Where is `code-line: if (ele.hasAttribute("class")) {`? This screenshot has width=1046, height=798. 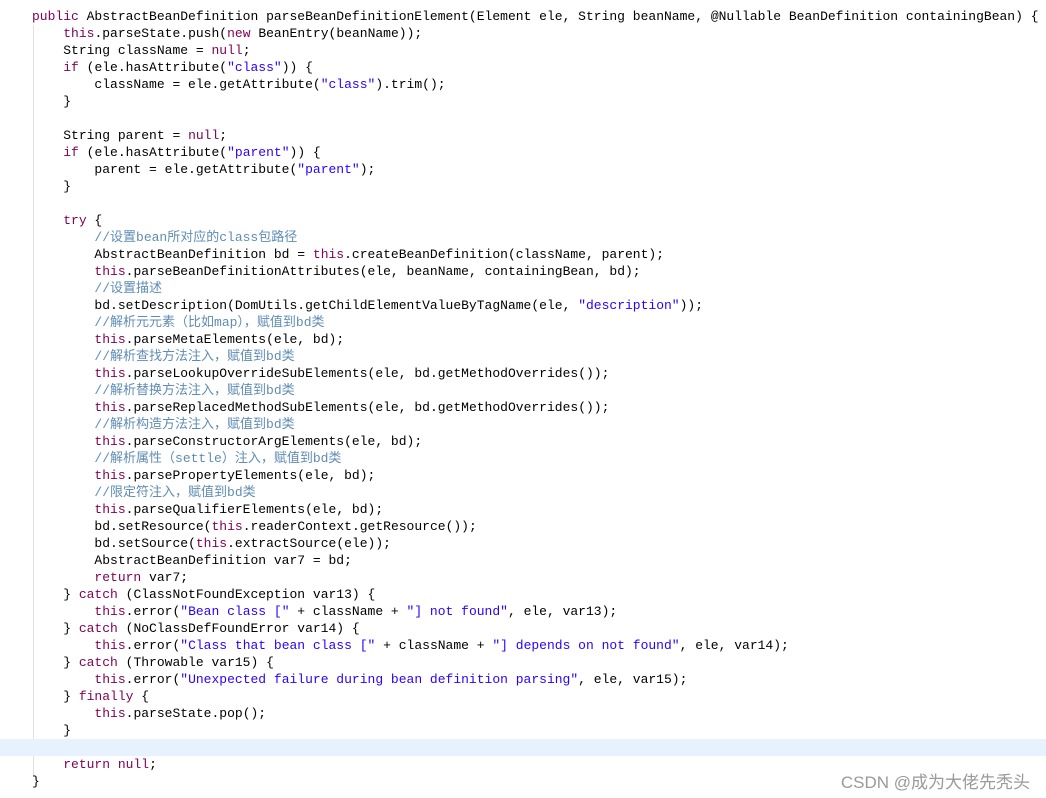
code-line: if (ele.hasAttribute("class")) { is located at coordinates (523, 67).